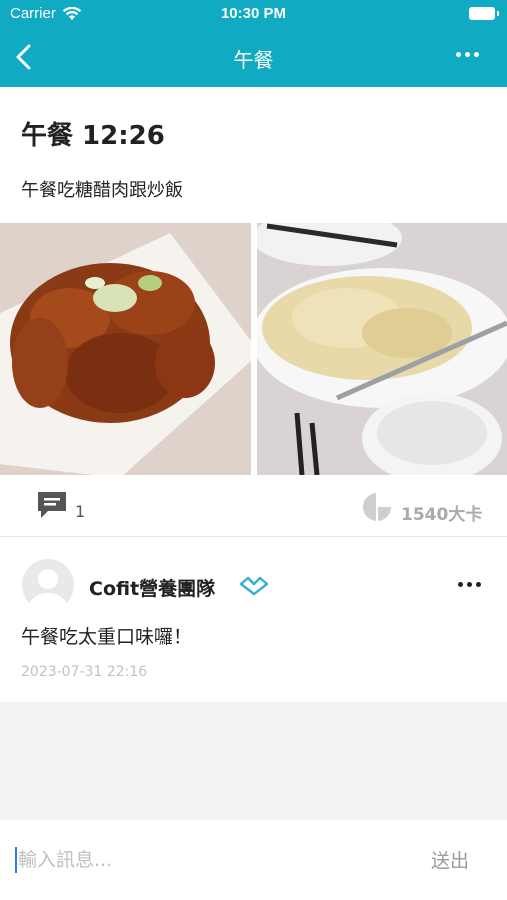  Describe the element at coordinates (152, 589) in the screenshot. I see `comment-author: Cofit營養團隊` at that location.